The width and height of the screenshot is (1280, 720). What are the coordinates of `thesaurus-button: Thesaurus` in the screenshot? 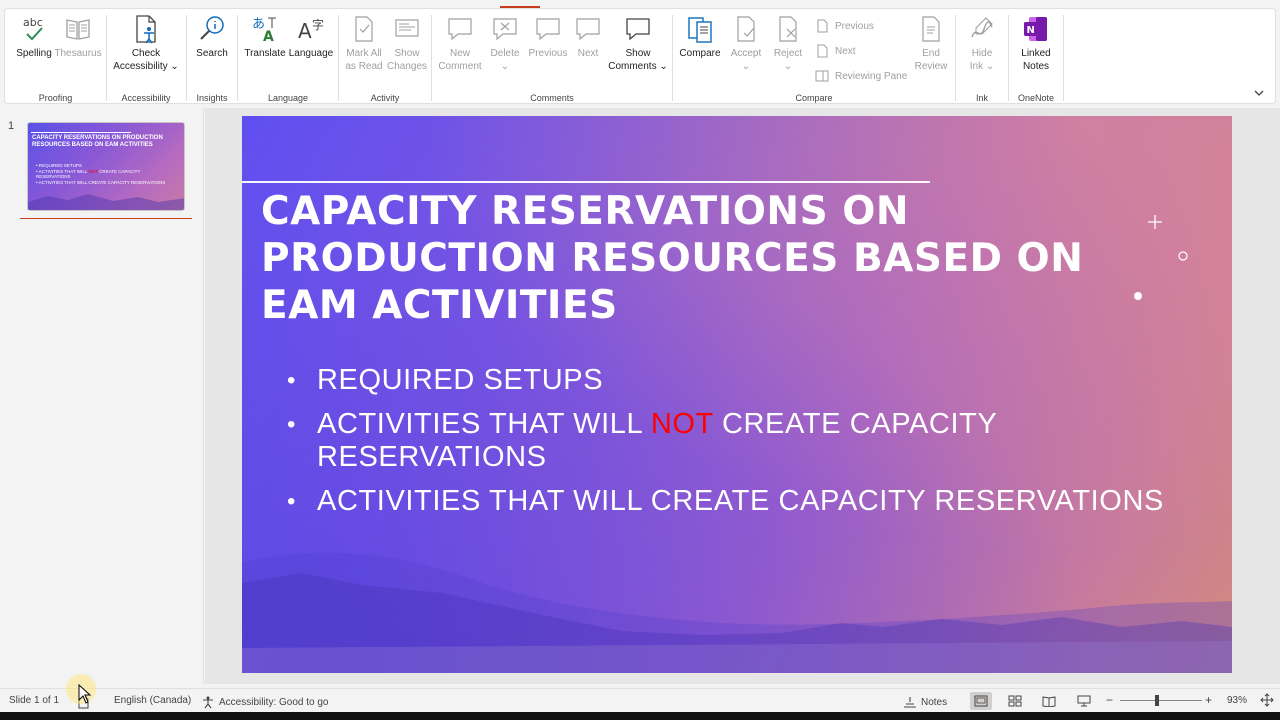 It's located at (78, 36).